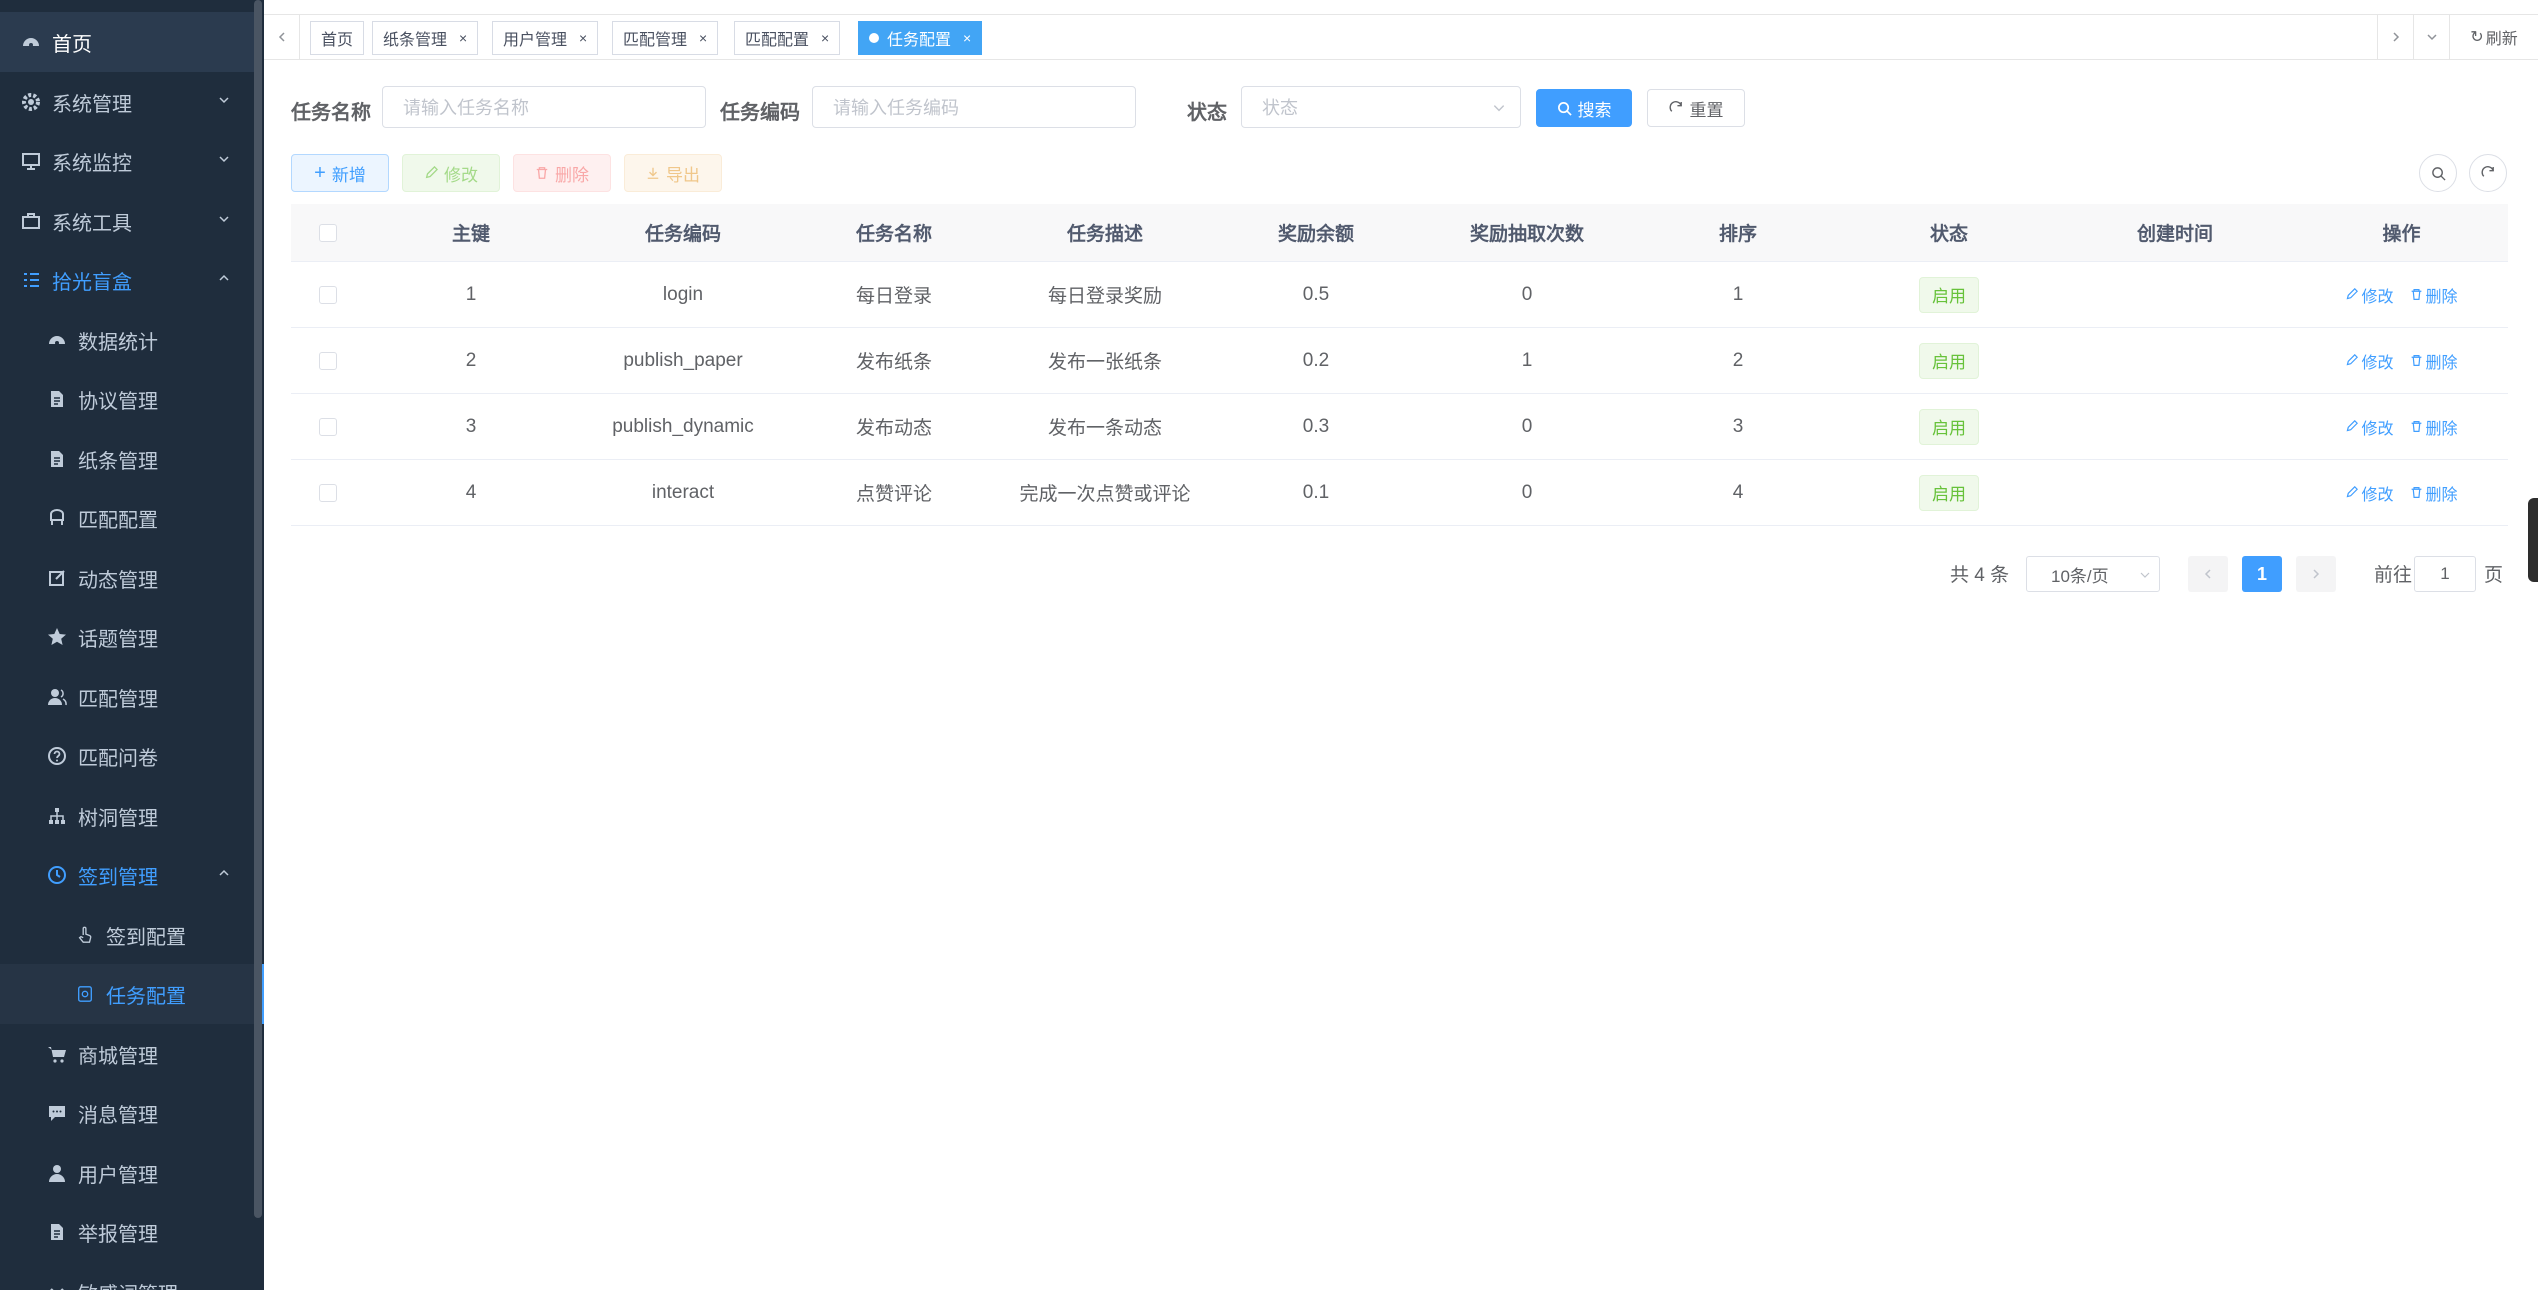  Describe the element at coordinates (132, 994) in the screenshot. I see `sidebar-item-task-config: 任务配置` at that location.